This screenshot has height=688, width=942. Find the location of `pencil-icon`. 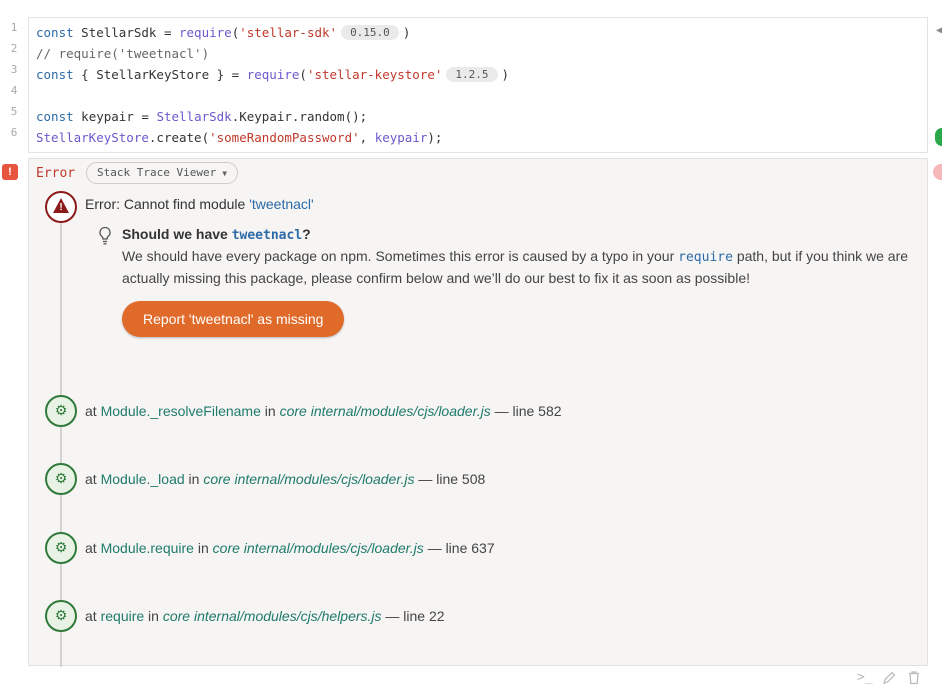

pencil-icon is located at coordinates (889, 678).